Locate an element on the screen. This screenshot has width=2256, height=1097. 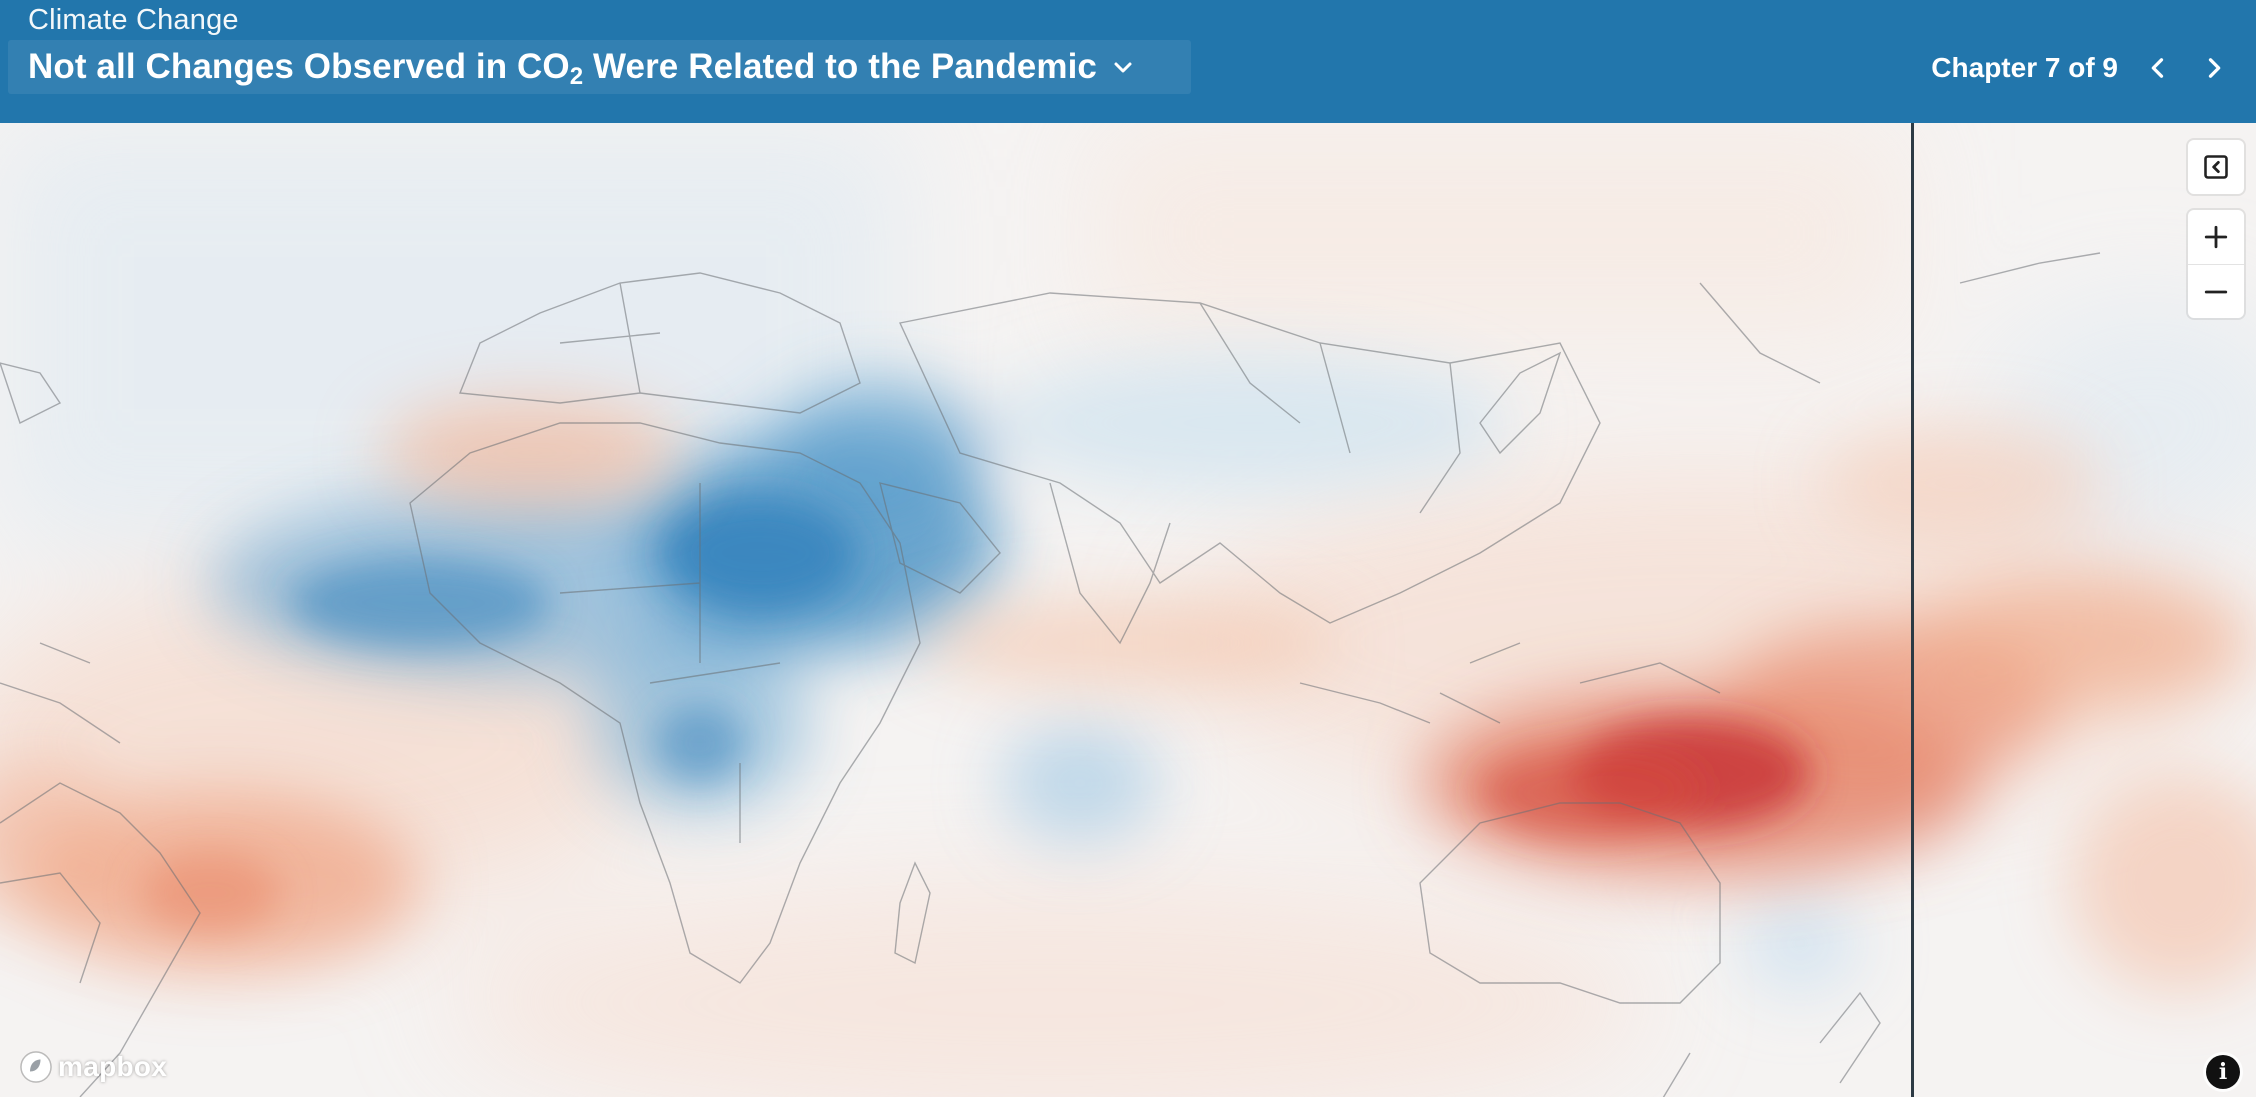
zoom-control is located at coordinates (2216, 264).